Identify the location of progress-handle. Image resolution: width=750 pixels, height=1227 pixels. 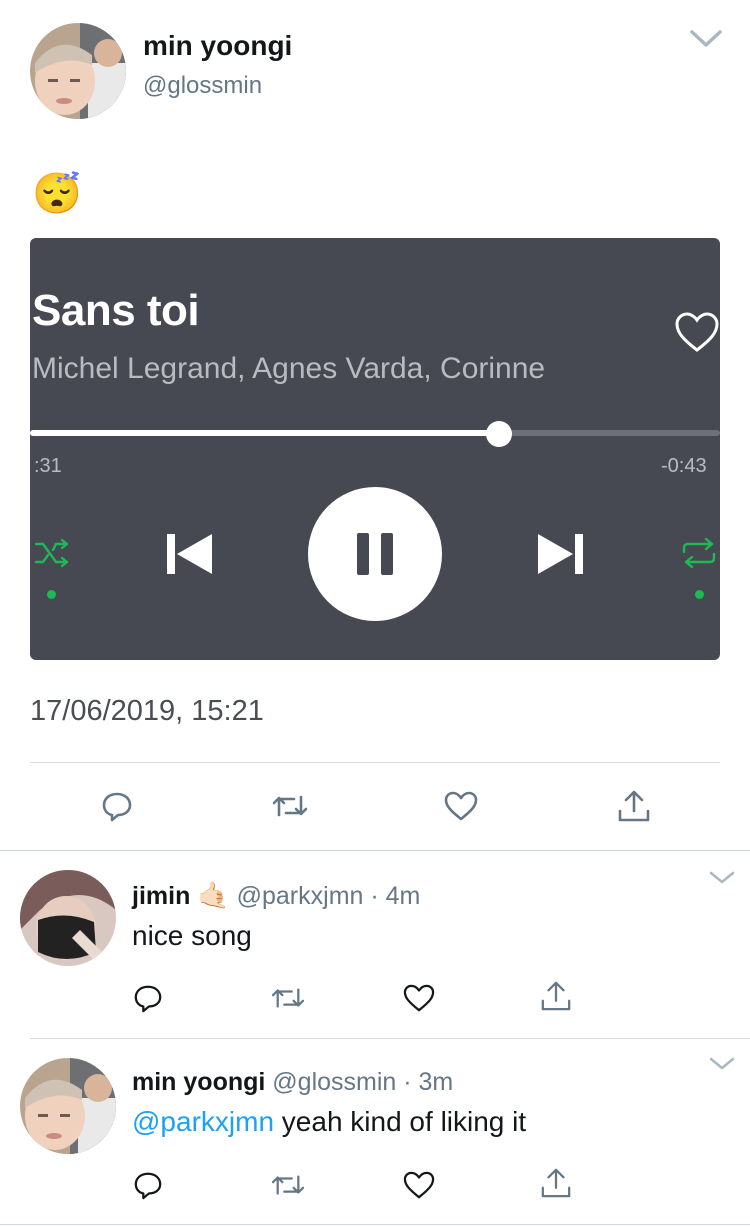
(499, 434).